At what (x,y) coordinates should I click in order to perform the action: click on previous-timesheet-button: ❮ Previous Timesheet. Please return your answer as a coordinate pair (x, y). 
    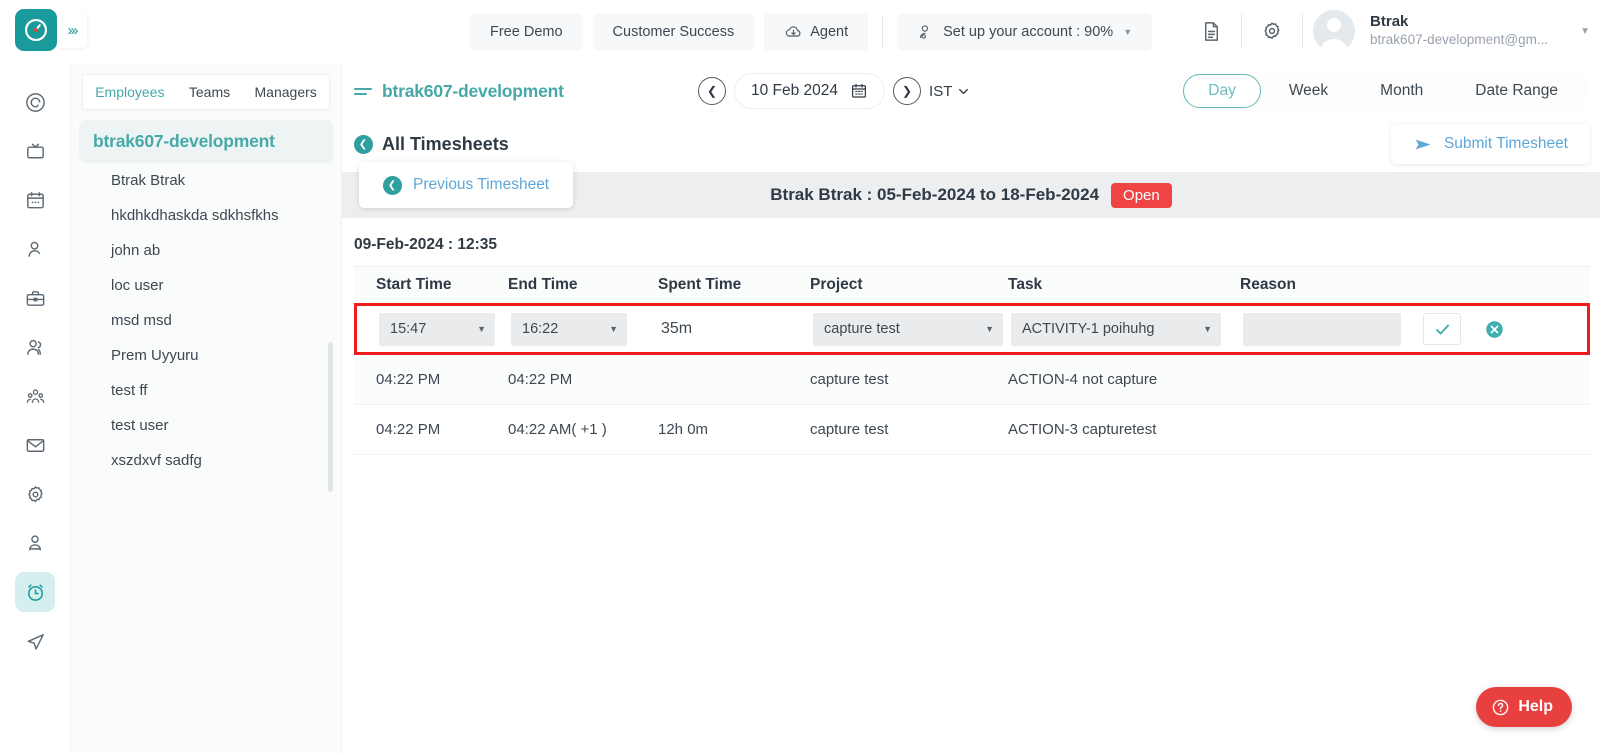
    Looking at the image, I should click on (466, 185).